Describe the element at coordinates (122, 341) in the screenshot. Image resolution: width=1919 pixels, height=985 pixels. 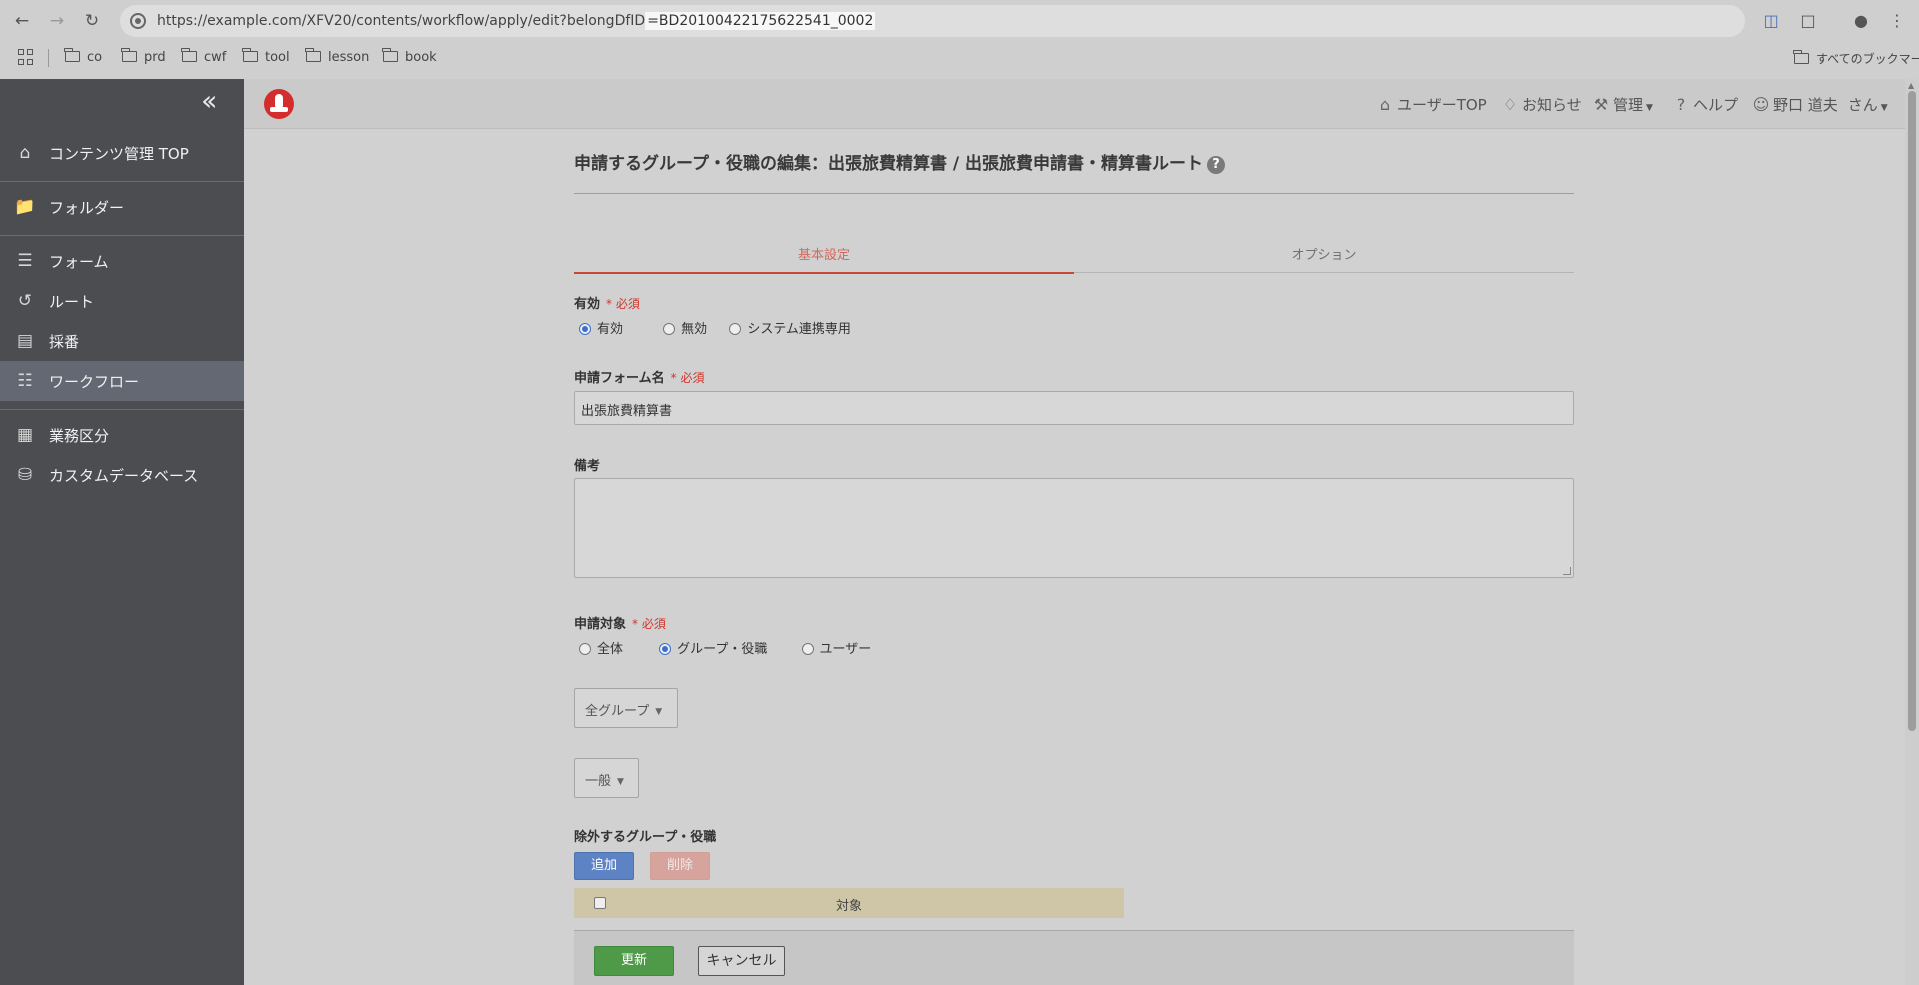
I see `sidebar-item-numbering: ▤ 採番` at that location.